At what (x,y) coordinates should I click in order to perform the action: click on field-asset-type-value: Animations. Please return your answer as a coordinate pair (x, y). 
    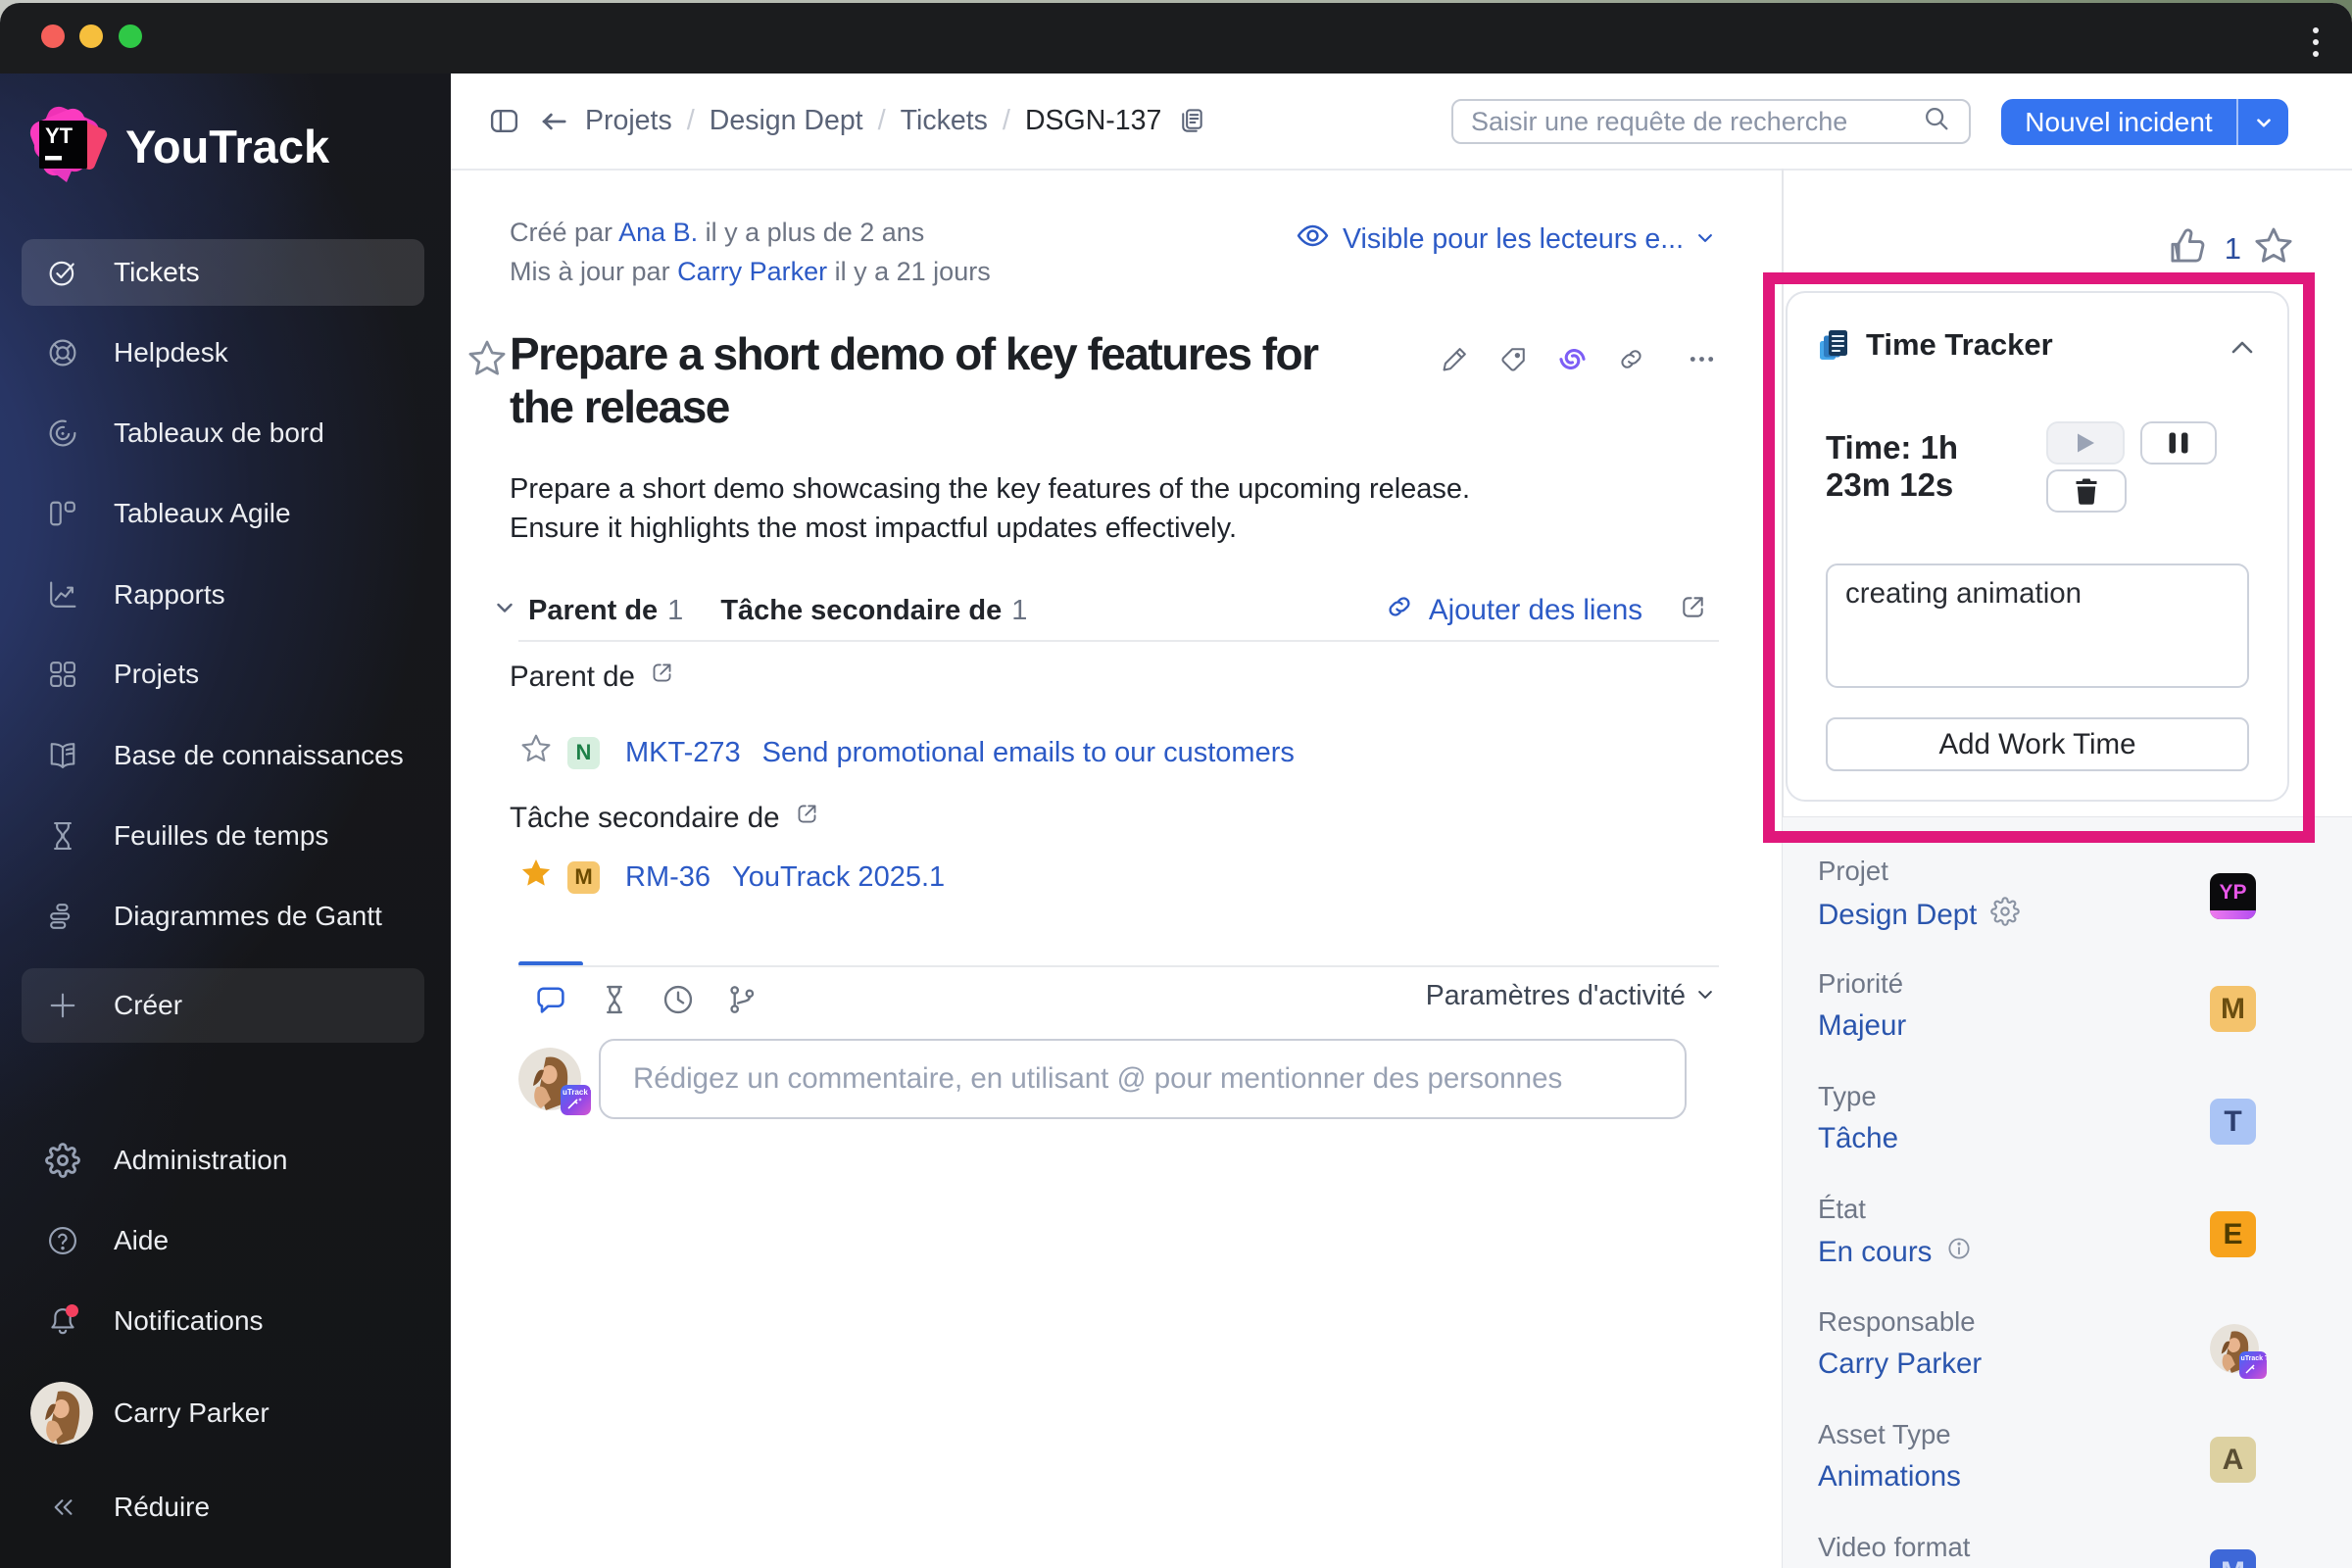
    Looking at the image, I should click on (1889, 1477).